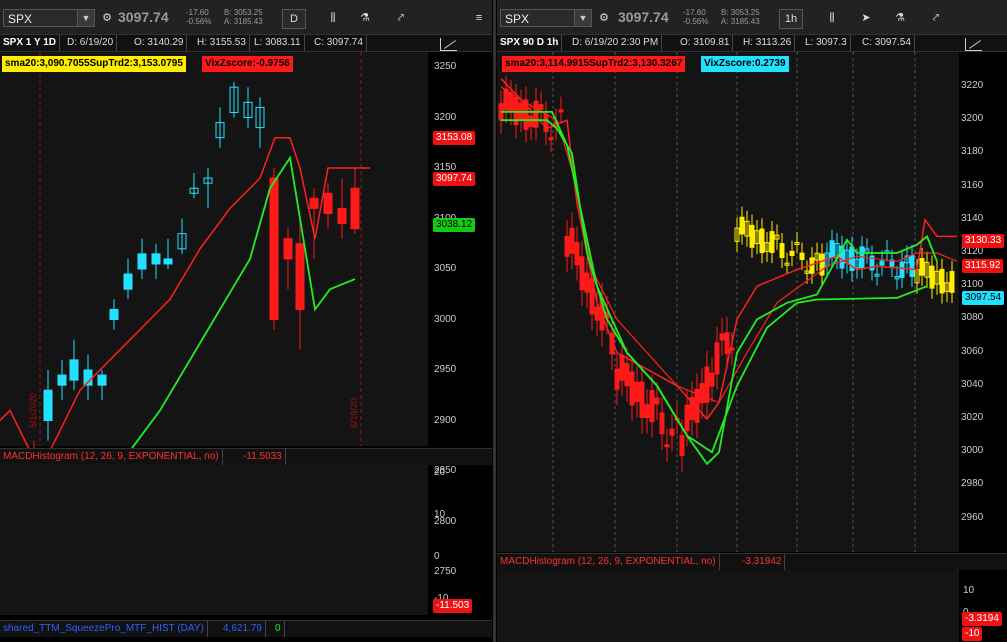  I want to click on right-macd-badge: -3.3194, so click(982, 619).